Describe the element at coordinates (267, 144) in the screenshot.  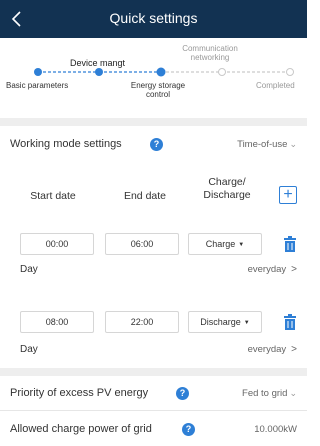
I see `working-mode-value: Time-of-use ⌄` at that location.